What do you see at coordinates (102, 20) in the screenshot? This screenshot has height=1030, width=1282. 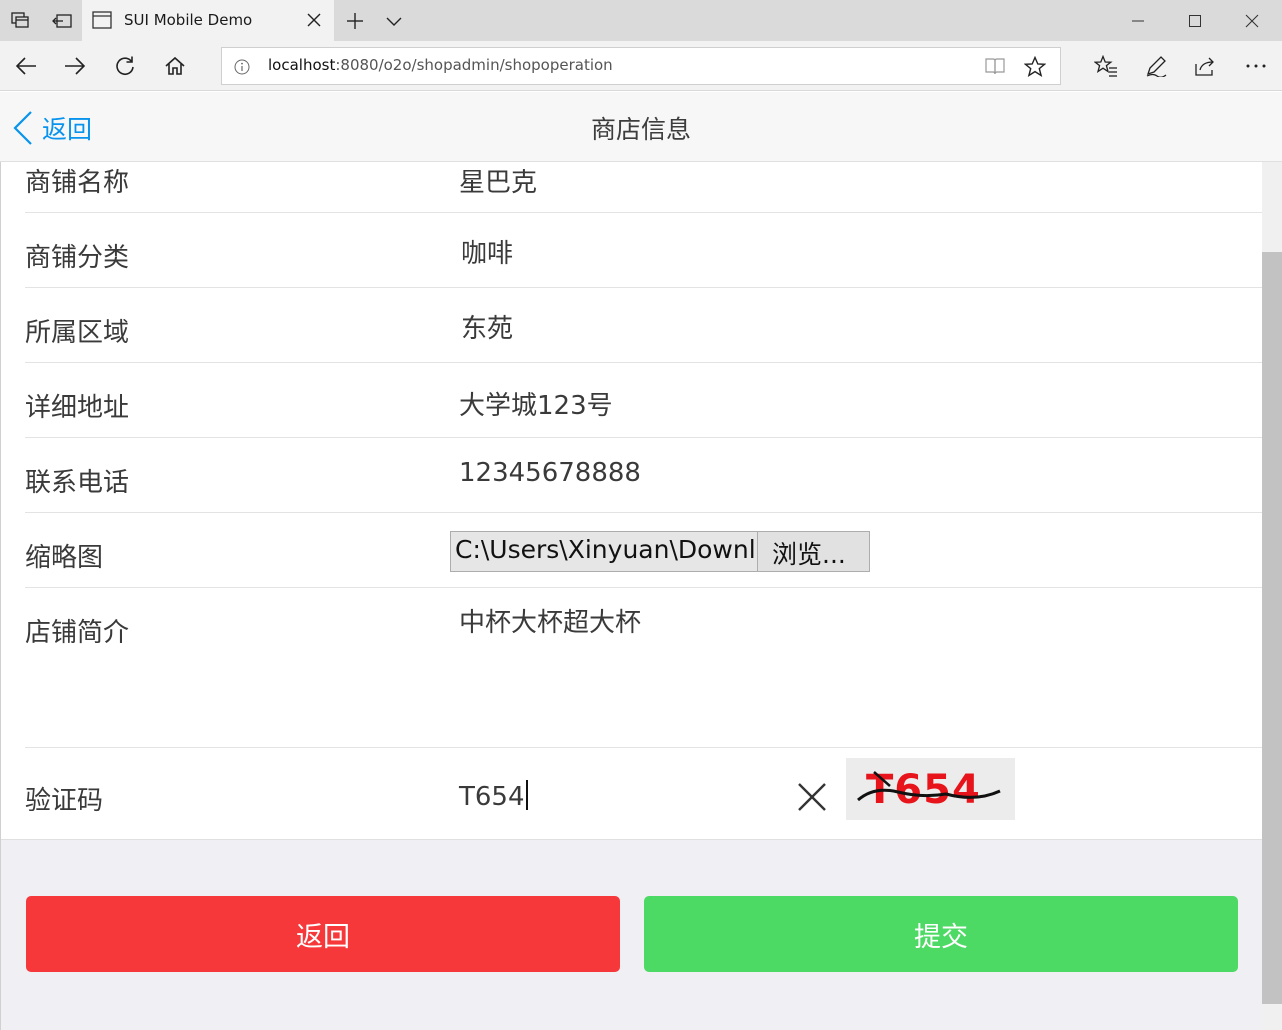 I see `page-icon` at bounding box center [102, 20].